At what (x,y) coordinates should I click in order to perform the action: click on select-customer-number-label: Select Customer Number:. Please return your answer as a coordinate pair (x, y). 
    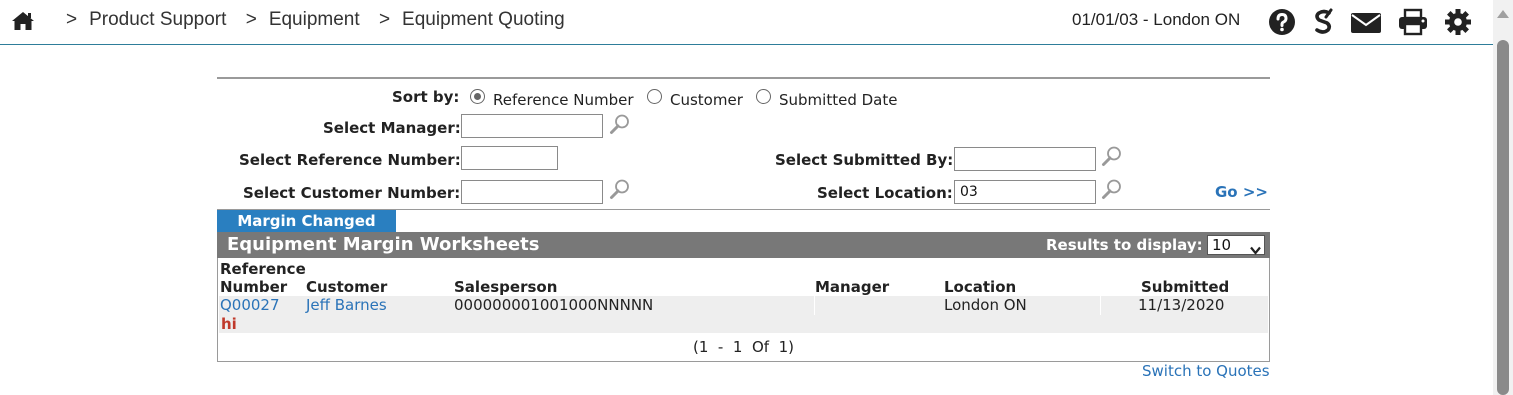
    Looking at the image, I should click on (352, 193).